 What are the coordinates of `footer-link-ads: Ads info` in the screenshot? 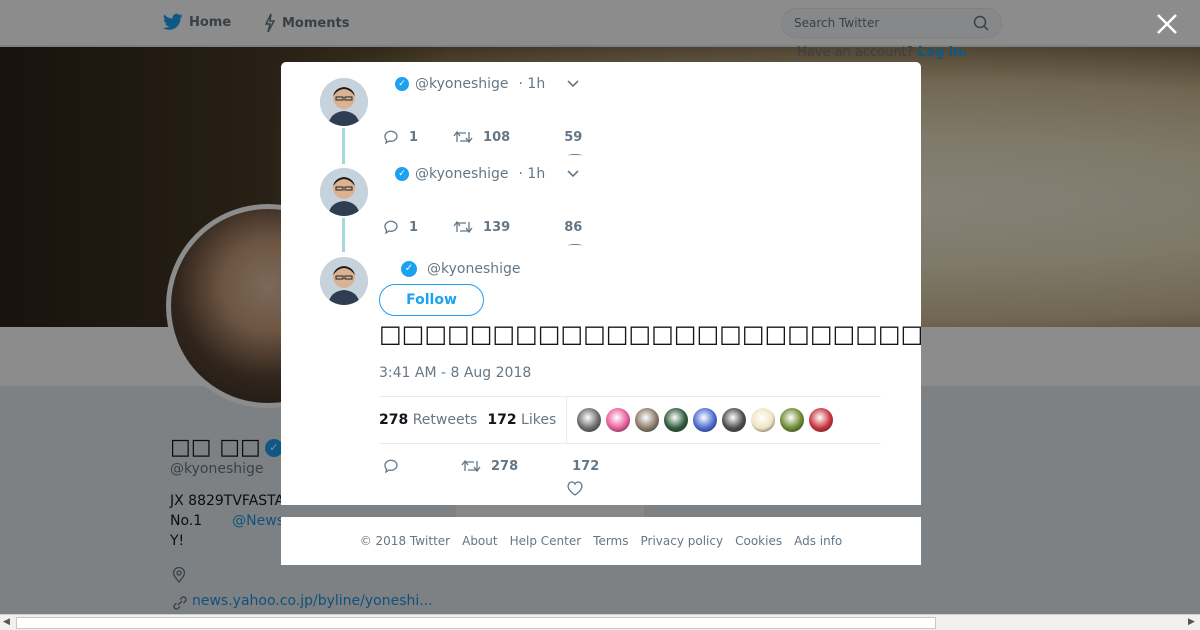 It's located at (818, 541).